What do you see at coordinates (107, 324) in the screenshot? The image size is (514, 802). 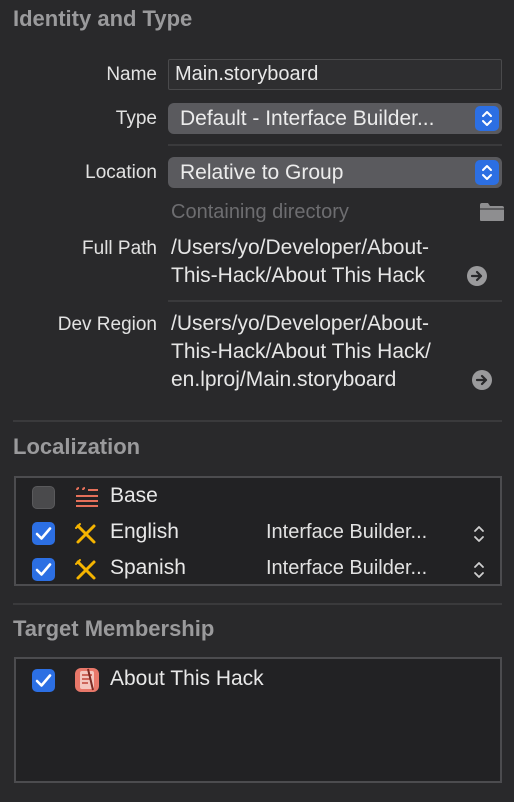 I see `dev-region-label: Dev Region` at bounding box center [107, 324].